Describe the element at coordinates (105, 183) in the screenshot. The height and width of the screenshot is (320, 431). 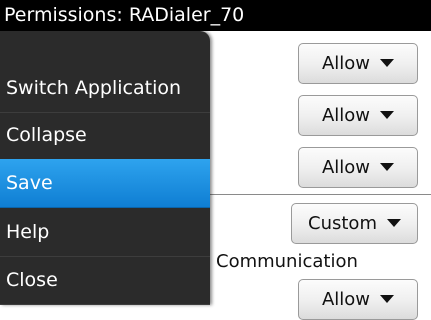
I see `menu-item-save: Save` at that location.